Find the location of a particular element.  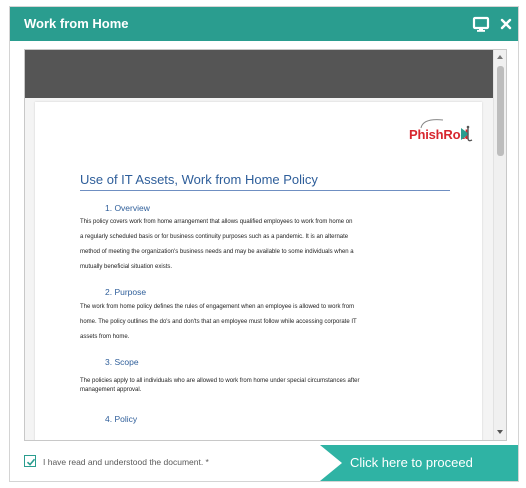

section-heading: 4. Policy is located at coordinates (121, 419).